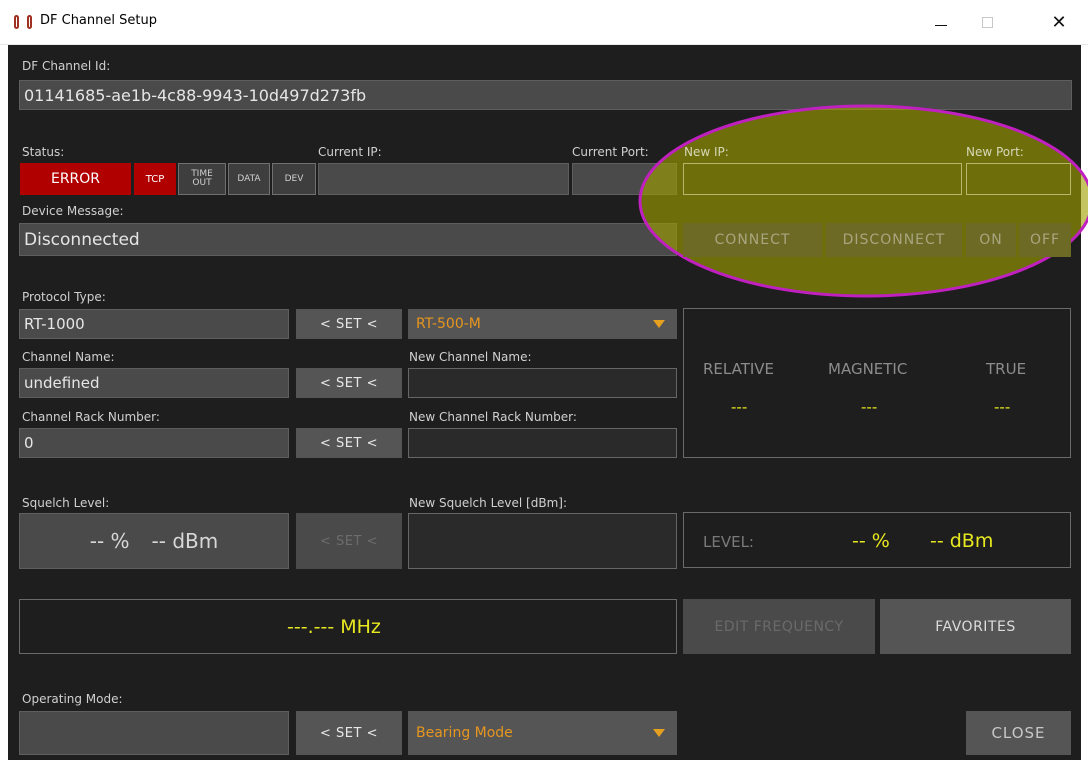 Image resolution: width=1088 pixels, height=767 pixels. Describe the element at coordinates (739, 407) in the screenshot. I see `relative-value: ---` at that location.